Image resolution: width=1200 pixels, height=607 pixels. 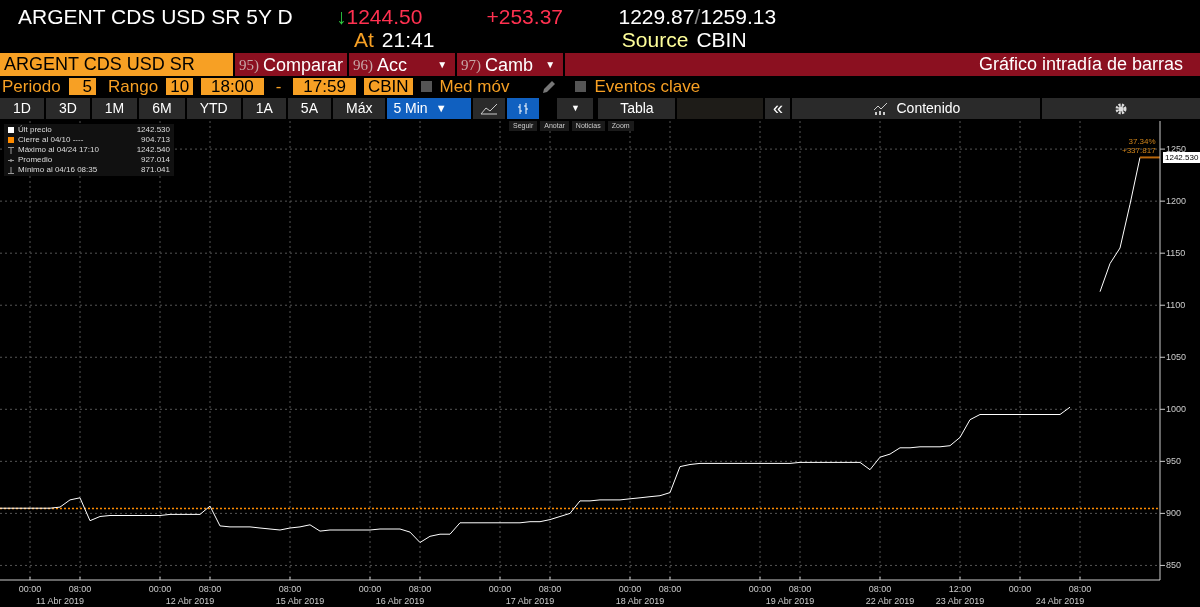 I want to click on date-label: 12 Abr 2019, so click(x=190, y=601).